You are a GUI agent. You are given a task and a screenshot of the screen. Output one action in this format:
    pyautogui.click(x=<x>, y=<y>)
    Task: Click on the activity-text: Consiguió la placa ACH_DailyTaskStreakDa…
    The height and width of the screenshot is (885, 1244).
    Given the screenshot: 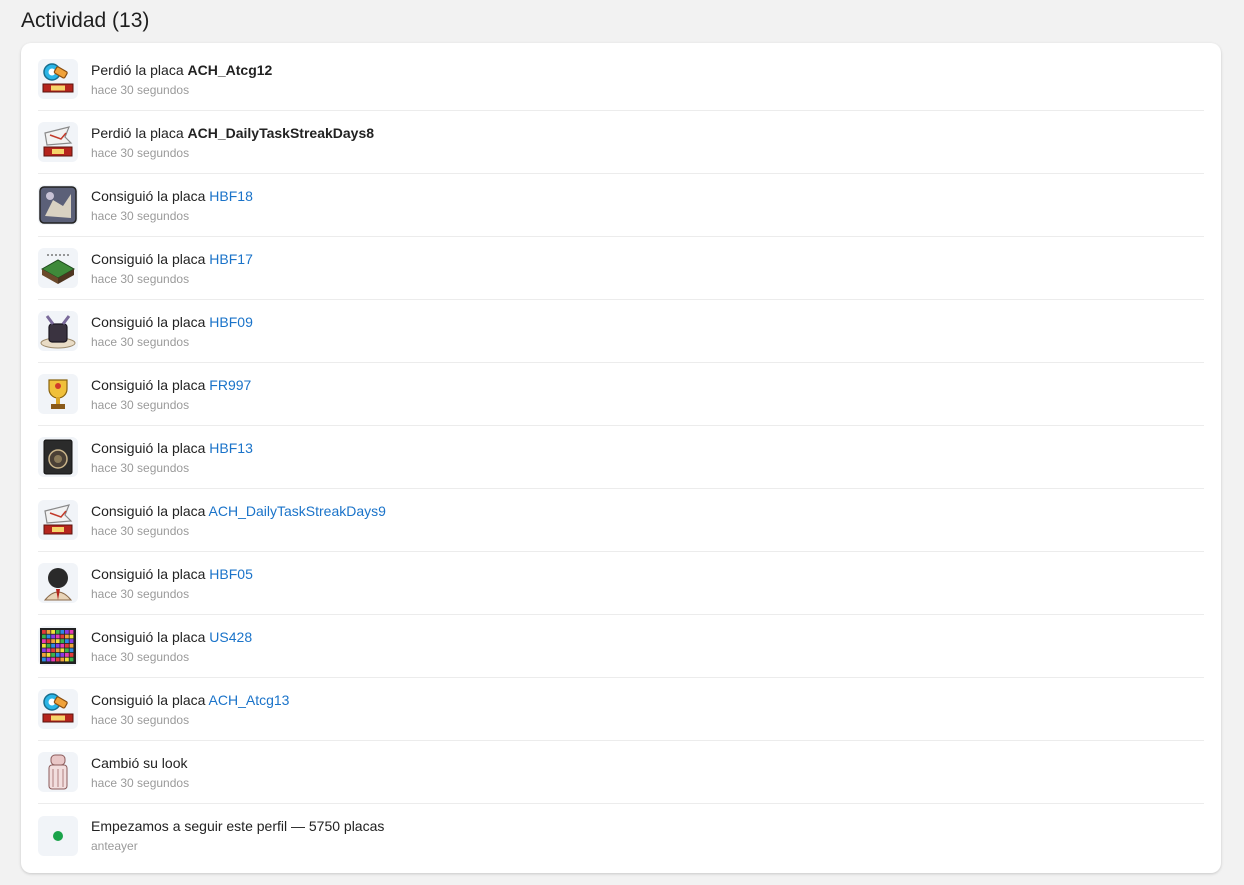 What is the action you would take?
    pyautogui.click(x=238, y=510)
    